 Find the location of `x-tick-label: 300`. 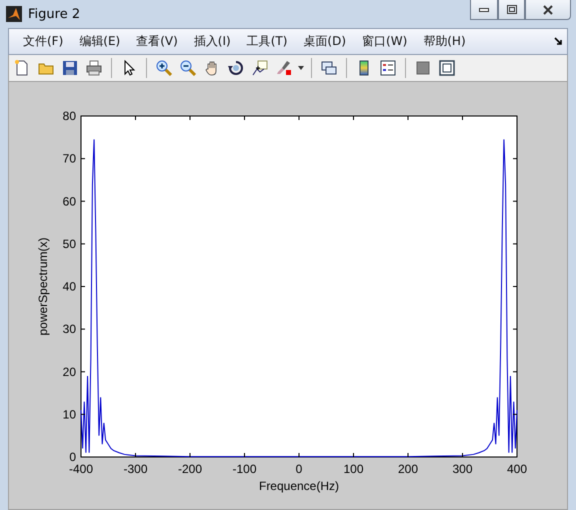

x-tick-label: 300 is located at coordinates (462, 469).